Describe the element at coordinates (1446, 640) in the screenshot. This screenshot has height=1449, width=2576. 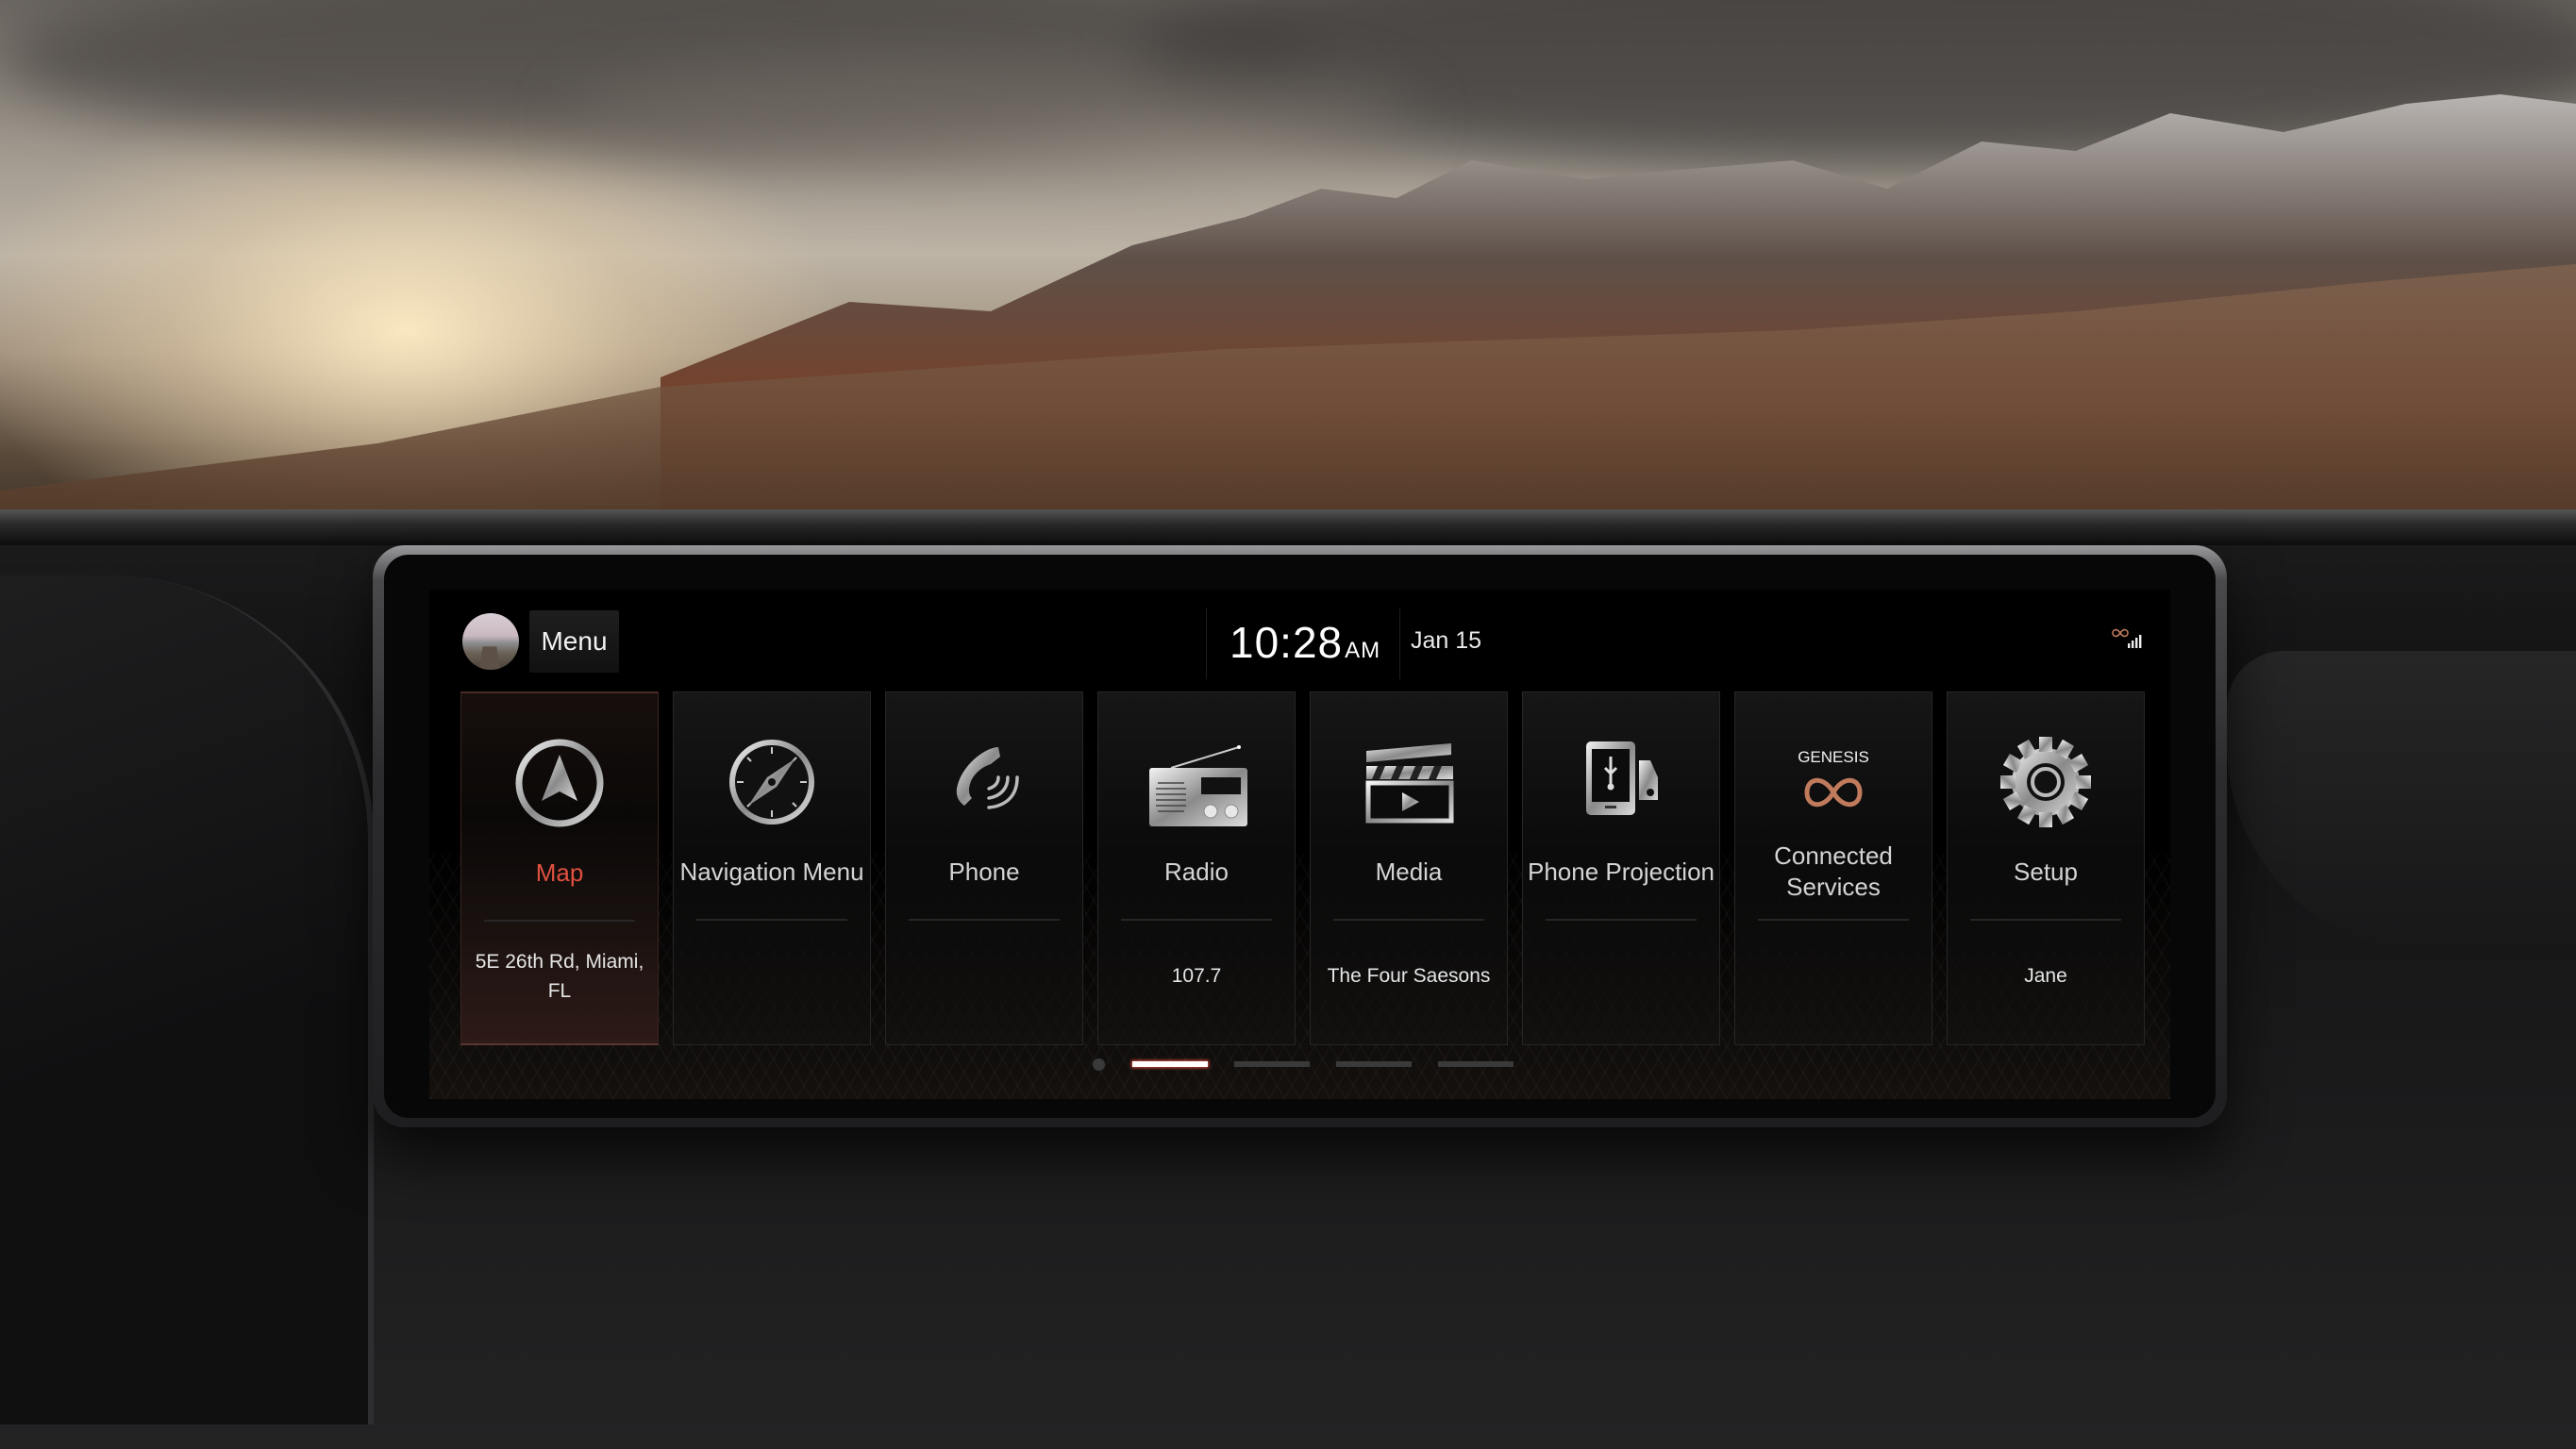
I see `date: Jan 15` at that location.